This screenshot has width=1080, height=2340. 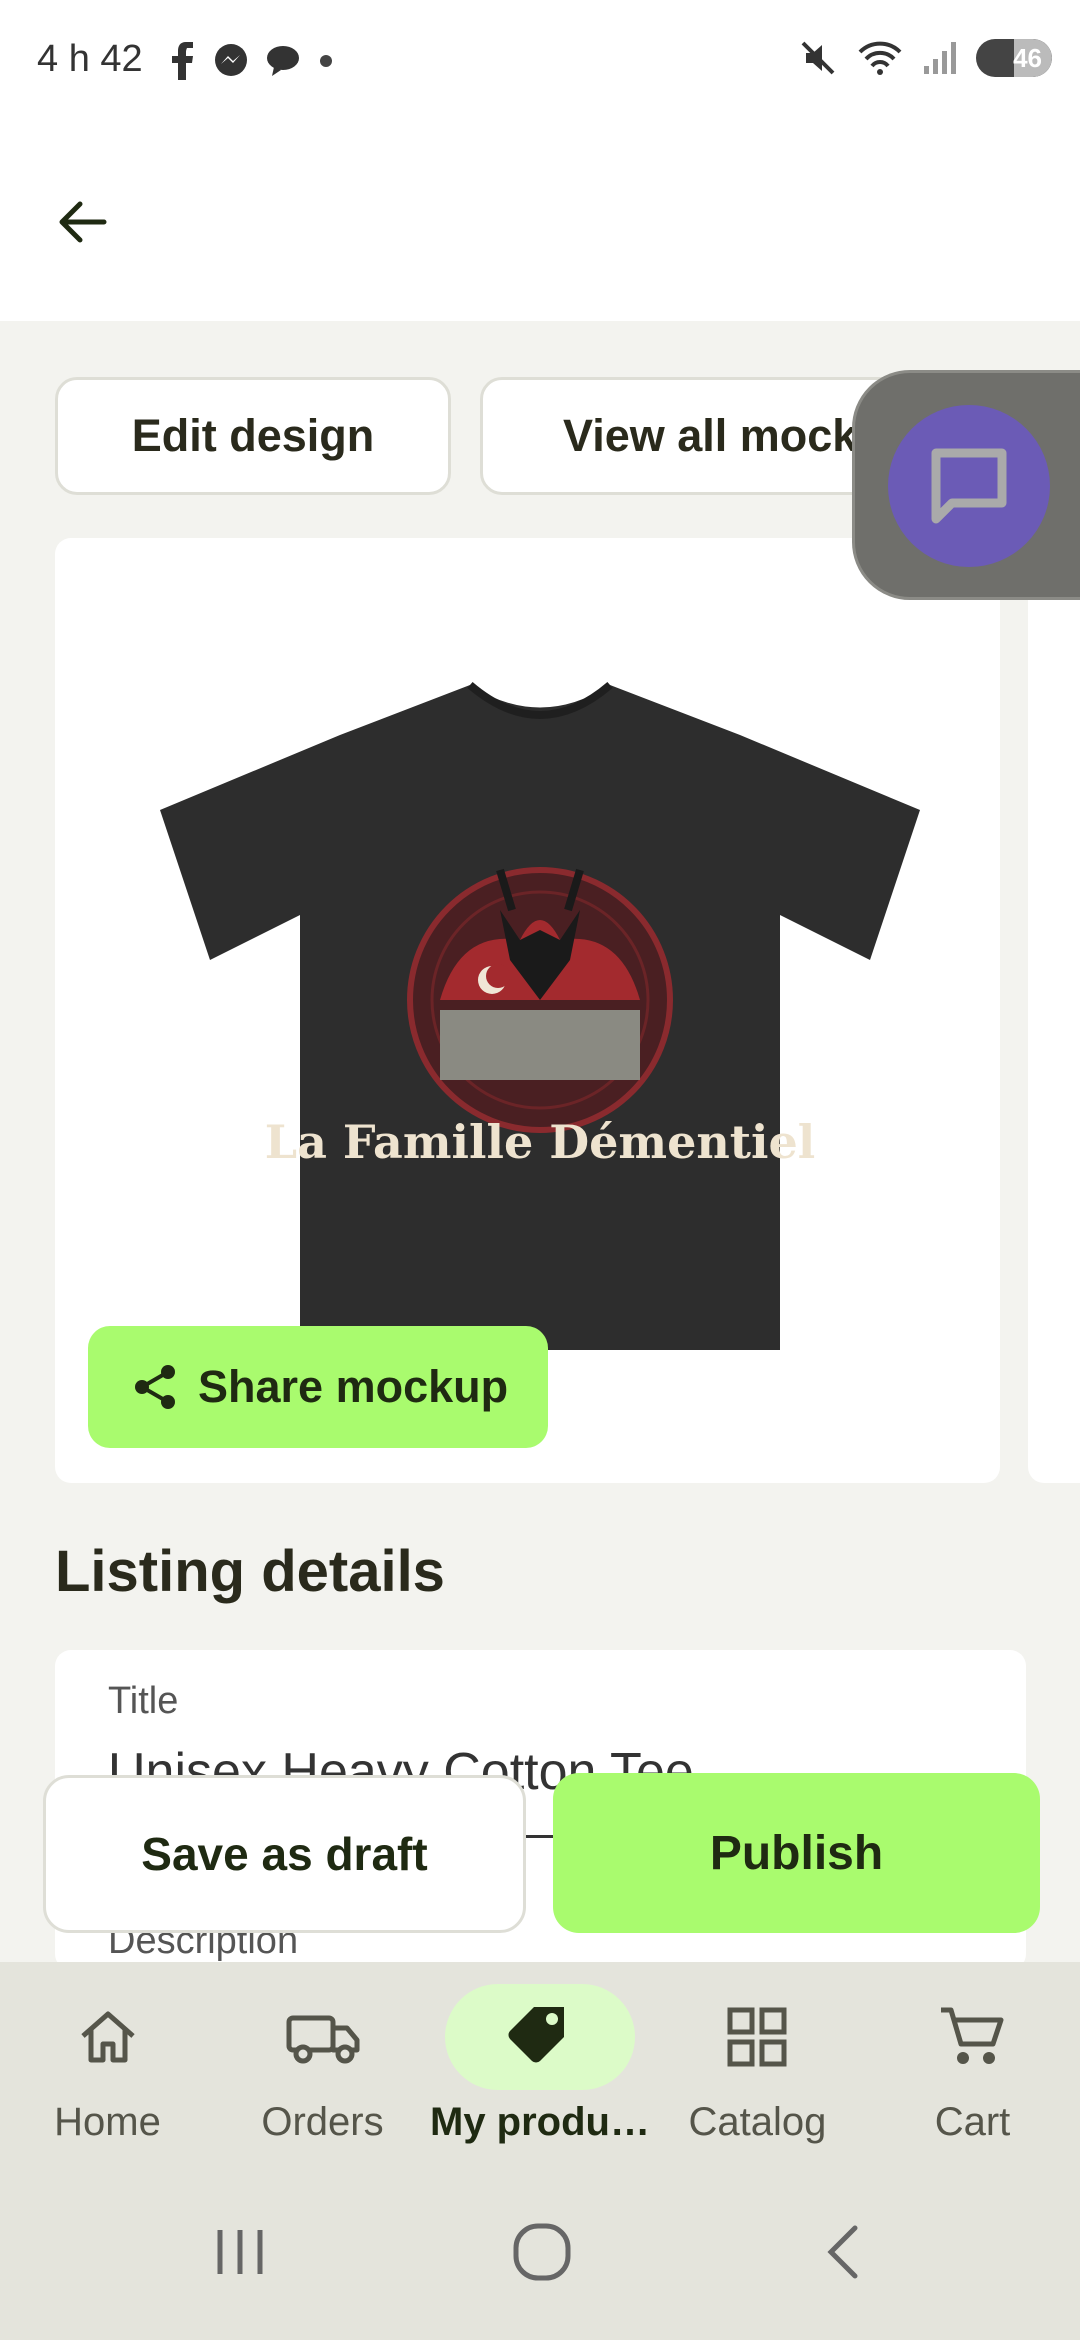 I want to click on arrow-left-icon, so click(x=83, y=222).